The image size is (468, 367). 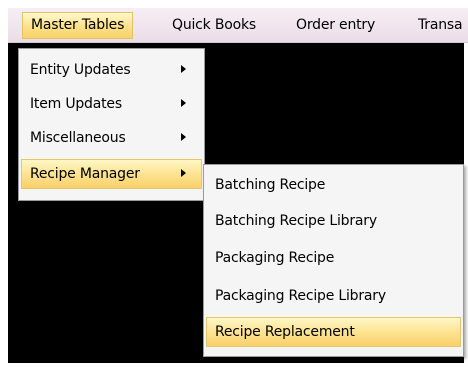 I want to click on menu-item-label: Item Updates, so click(x=76, y=104).